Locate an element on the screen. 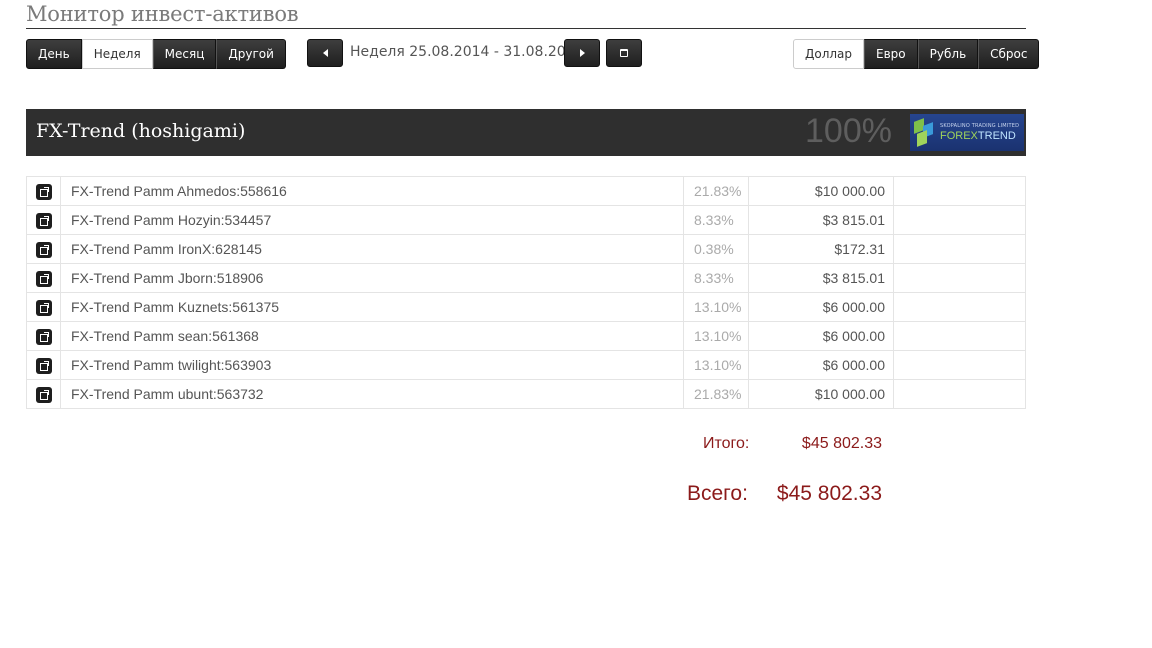 The width and height of the screenshot is (1152, 648). forextrend-logo: SKOPALINO TRADING LIMITED FOREXTREND is located at coordinates (967, 132).